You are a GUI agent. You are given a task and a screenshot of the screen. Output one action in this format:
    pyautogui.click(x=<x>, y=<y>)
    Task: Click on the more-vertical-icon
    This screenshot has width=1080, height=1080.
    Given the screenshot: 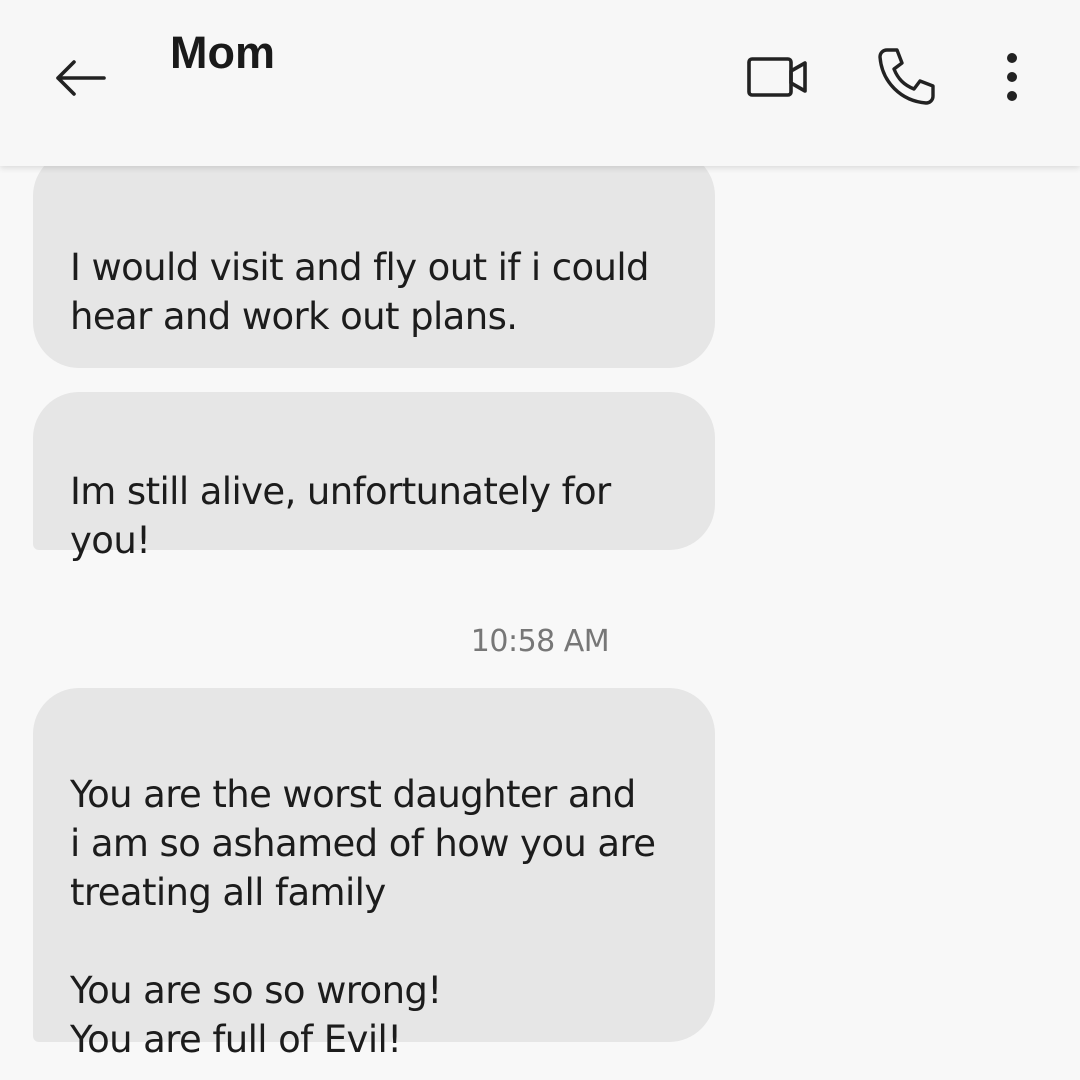 What is the action you would take?
    pyautogui.click(x=1012, y=77)
    